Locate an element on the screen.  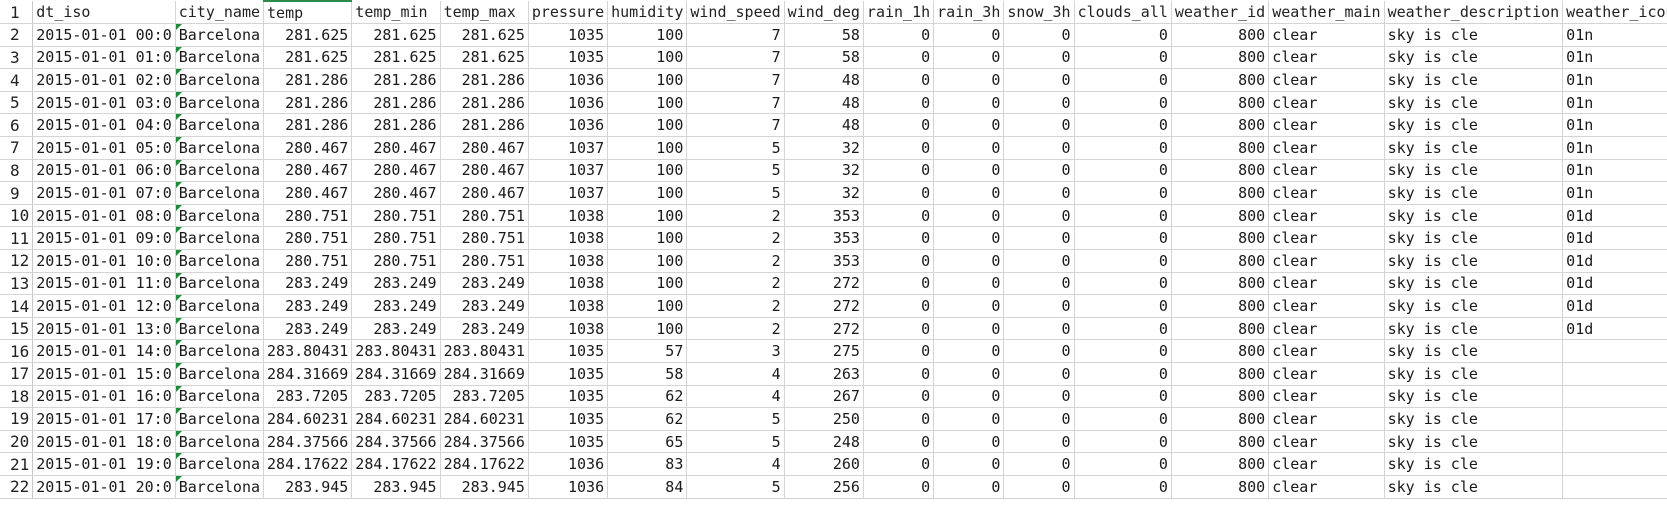
table-cell: 2015-01-01 12:0 is located at coordinates (104, 306).